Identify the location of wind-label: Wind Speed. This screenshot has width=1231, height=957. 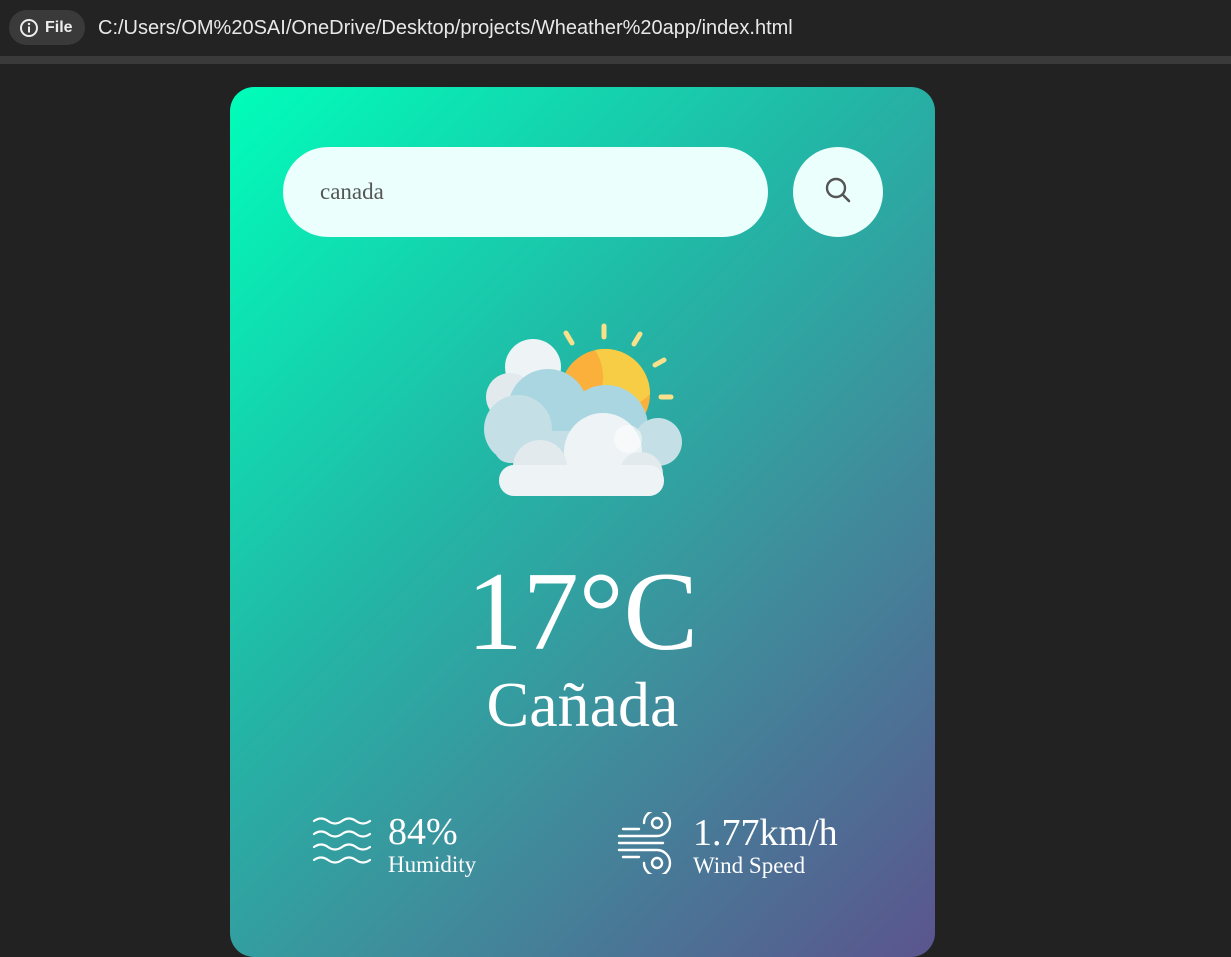
(749, 865).